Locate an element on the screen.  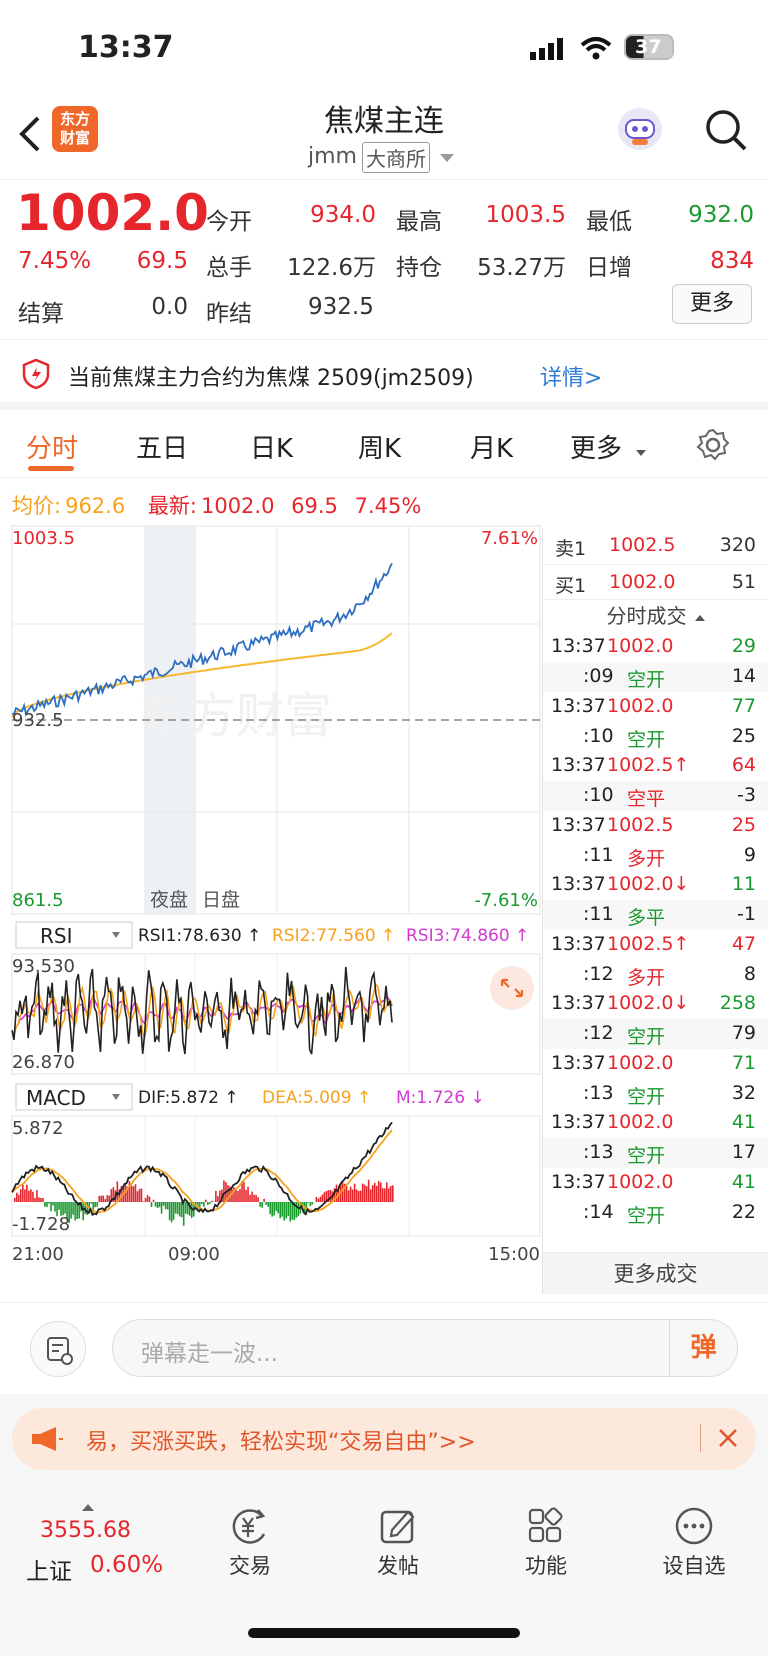
macd-min-label: -1.728 is located at coordinates (41, 1224).